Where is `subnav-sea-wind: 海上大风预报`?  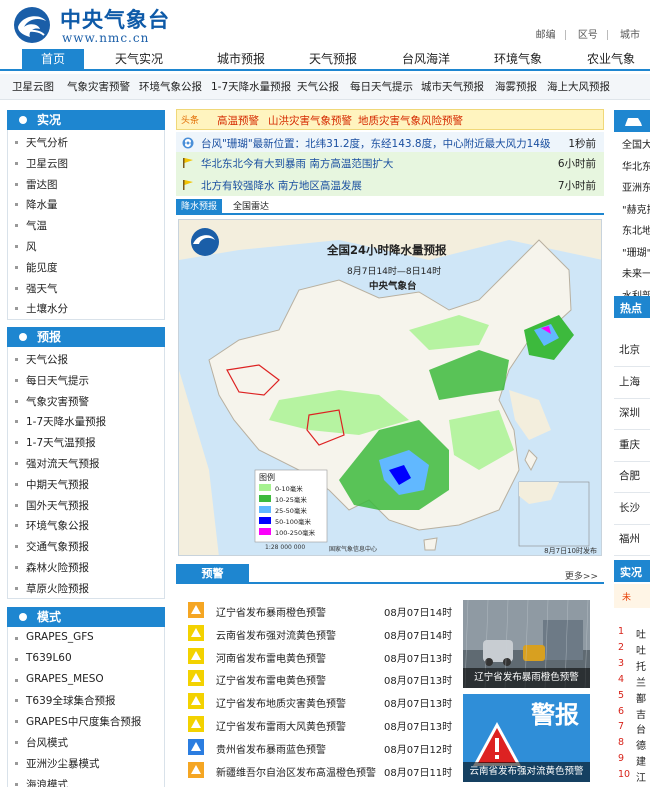
subnav-sea-wind: 海上大风预报 is located at coordinates (578, 87).